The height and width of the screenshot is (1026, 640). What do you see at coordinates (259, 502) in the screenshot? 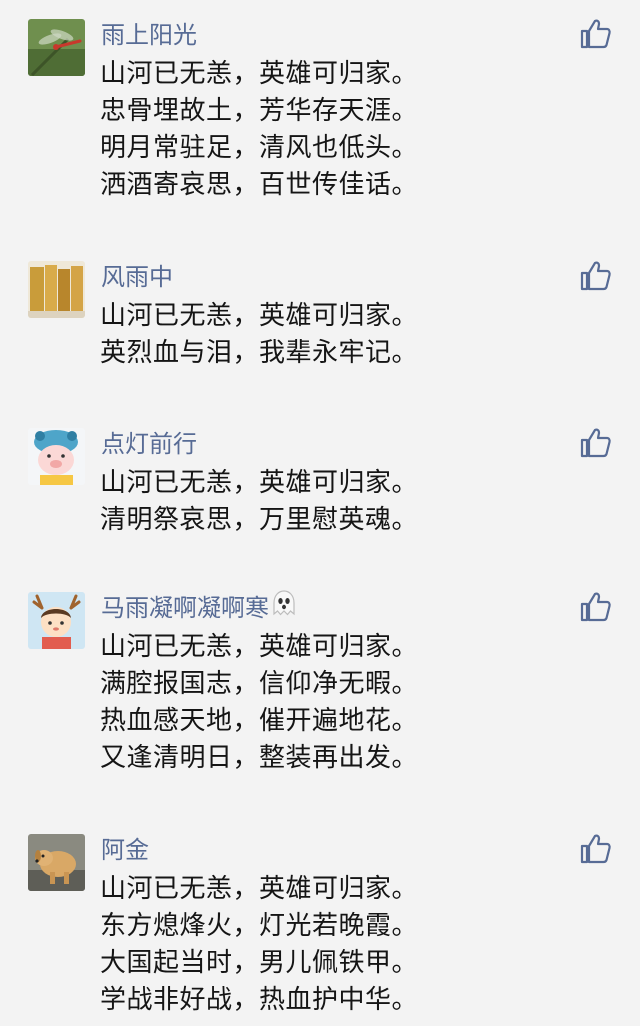
I see `comment-content: 山河已无恙，英雄可归家。 清明祭哀思，万里慰英魂。` at bounding box center [259, 502].